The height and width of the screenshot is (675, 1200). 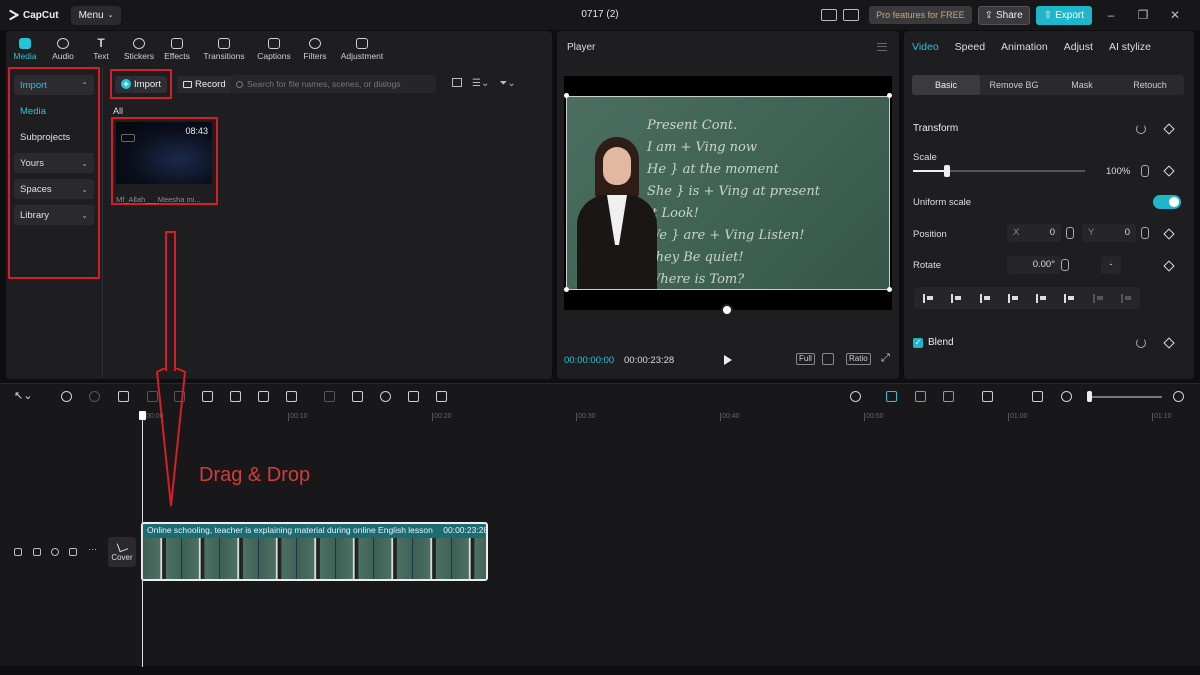 I want to click on zoom-slider, so click(x=1126, y=397).